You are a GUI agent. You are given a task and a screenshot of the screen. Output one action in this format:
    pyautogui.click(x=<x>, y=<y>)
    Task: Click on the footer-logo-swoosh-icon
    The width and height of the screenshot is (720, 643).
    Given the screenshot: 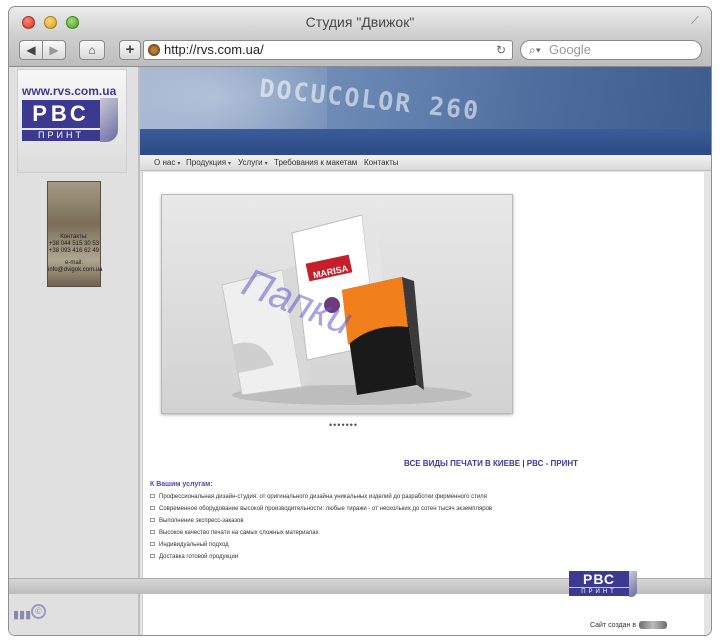 What is the action you would take?
    pyautogui.click(x=633, y=584)
    